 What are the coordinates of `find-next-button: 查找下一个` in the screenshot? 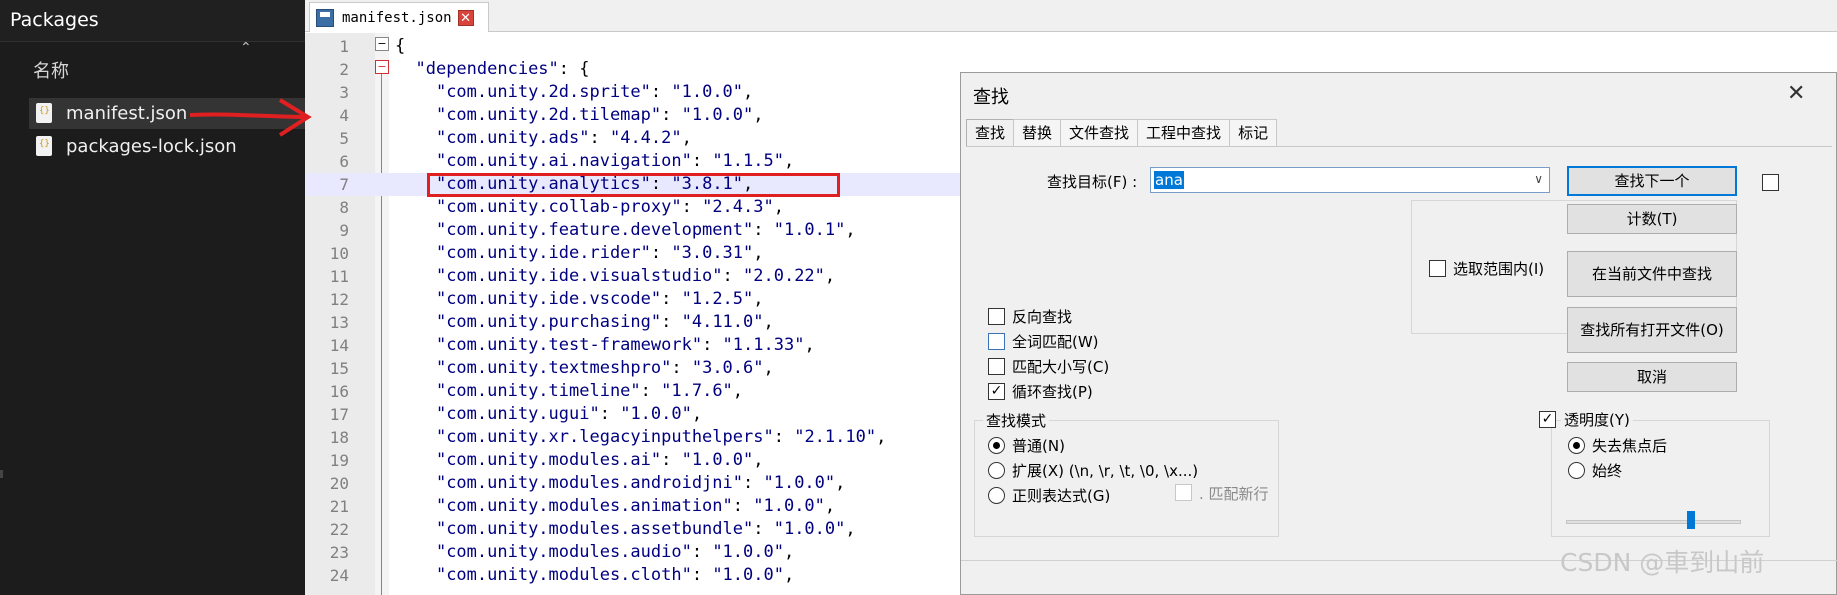 It's located at (1652, 181).